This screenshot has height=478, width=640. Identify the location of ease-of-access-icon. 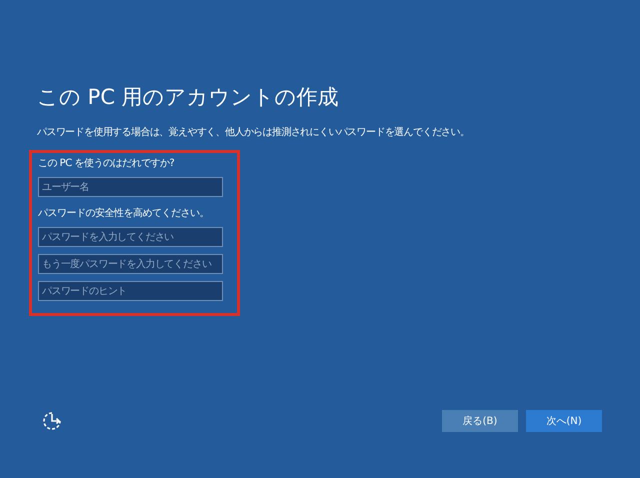
(52, 421).